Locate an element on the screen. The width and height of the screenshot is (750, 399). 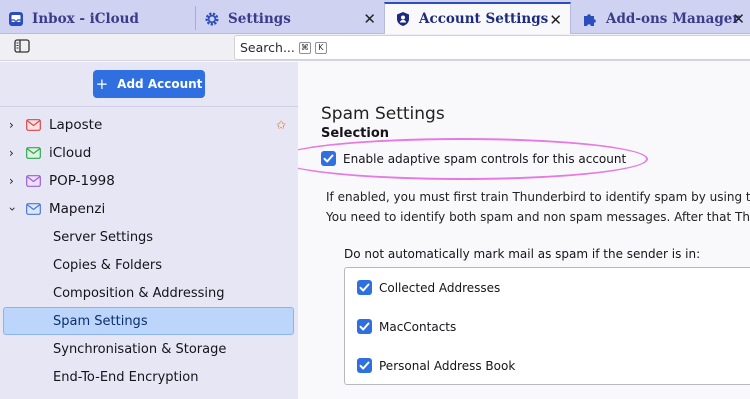
sidebar-item-composition-addressing: Composition & Addressing is located at coordinates (138, 293).